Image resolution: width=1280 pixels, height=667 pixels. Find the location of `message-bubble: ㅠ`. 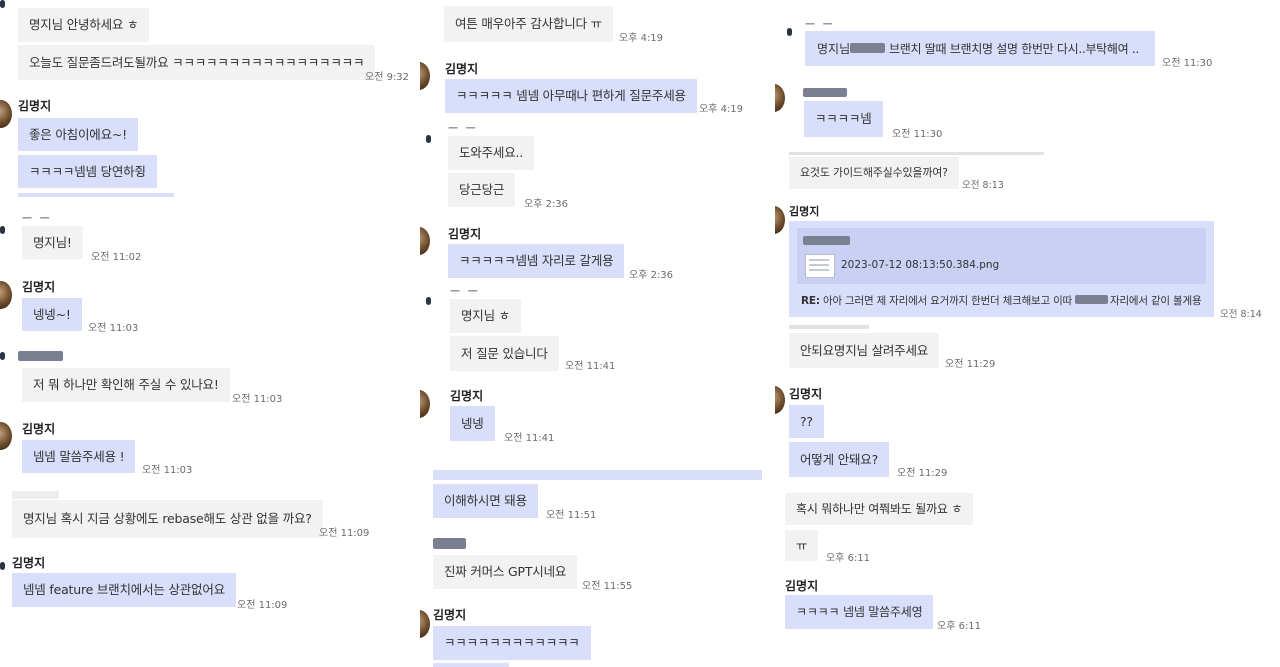

message-bubble: ㅠ is located at coordinates (802, 545).